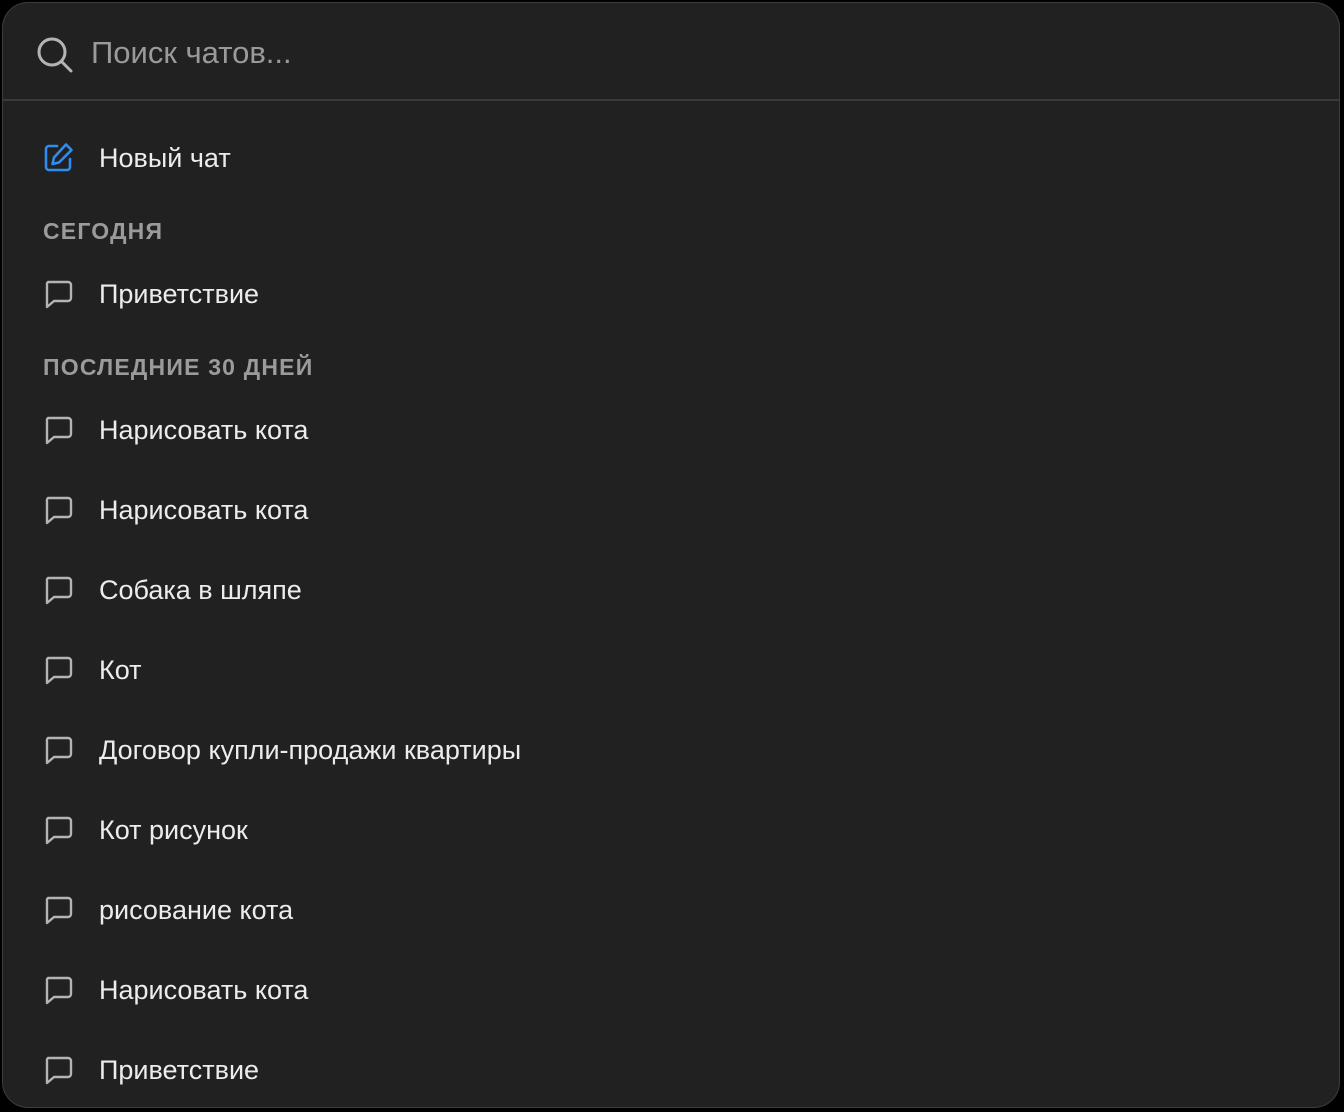 This screenshot has width=1344, height=1112. I want to click on section-header-today: СЕГОДНЯ, so click(103, 231).